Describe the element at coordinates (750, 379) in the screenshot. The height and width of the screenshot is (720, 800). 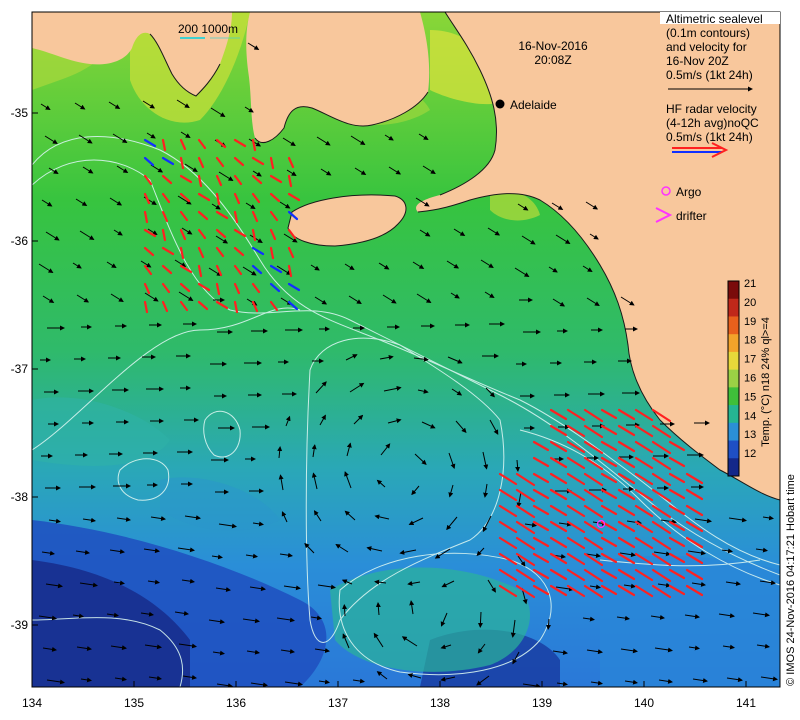
I see `colorbar-tick-label: 16` at that location.